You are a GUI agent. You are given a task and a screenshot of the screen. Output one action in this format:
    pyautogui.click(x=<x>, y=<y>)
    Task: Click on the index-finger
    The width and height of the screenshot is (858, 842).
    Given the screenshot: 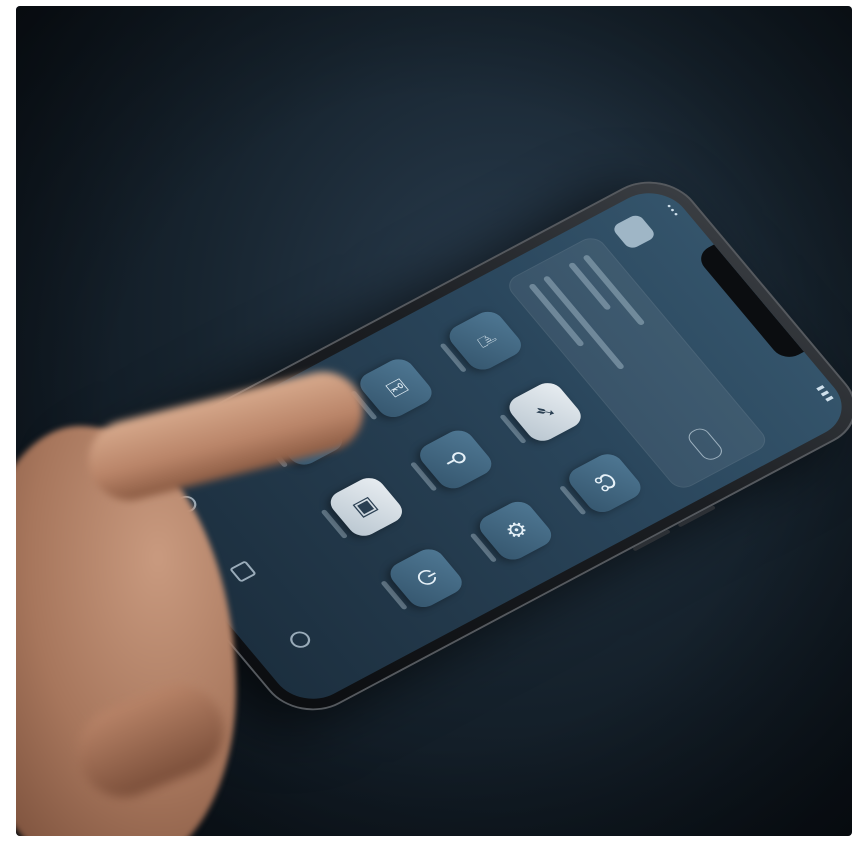 What is the action you would take?
    pyautogui.click(x=226, y=436)
    